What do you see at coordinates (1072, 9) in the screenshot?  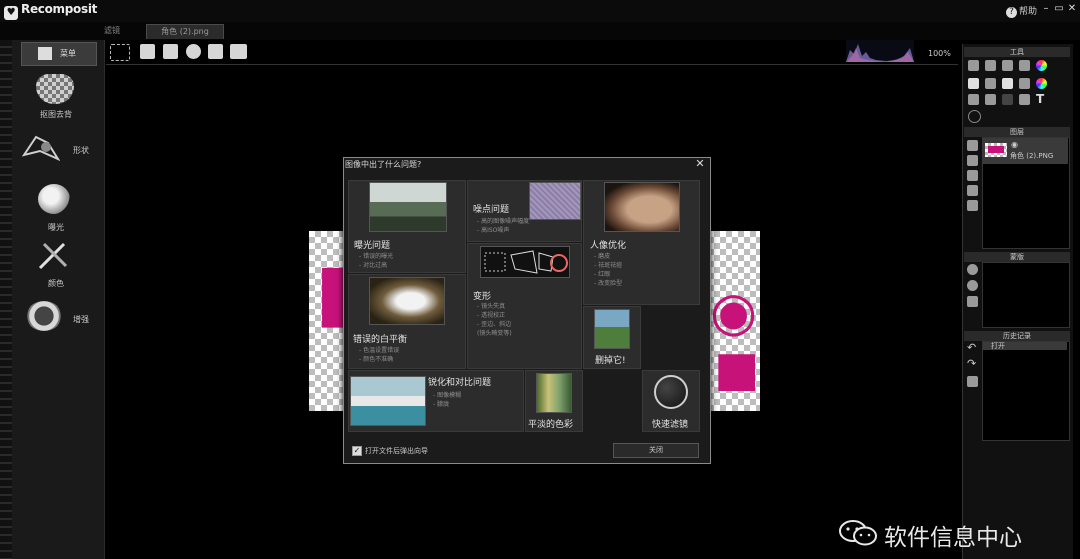 I see `close-window-button: ✕` at bounding box center [1072, 9].